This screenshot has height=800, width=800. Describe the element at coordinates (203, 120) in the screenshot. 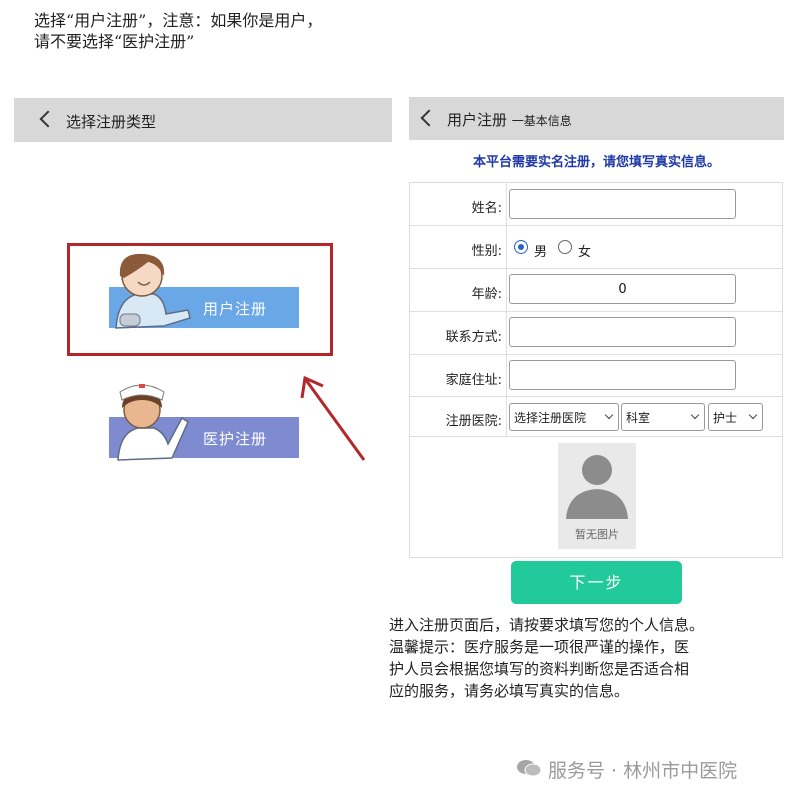

I see `register-type-header: 选择注册类型` at that location.